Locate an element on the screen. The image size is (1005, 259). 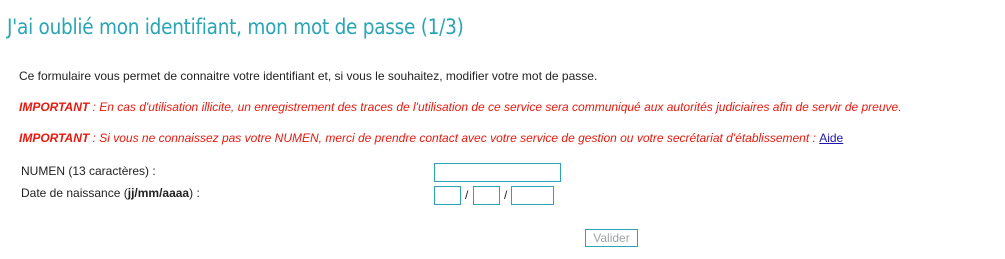
numen-input is located at coordinates (497, 172).